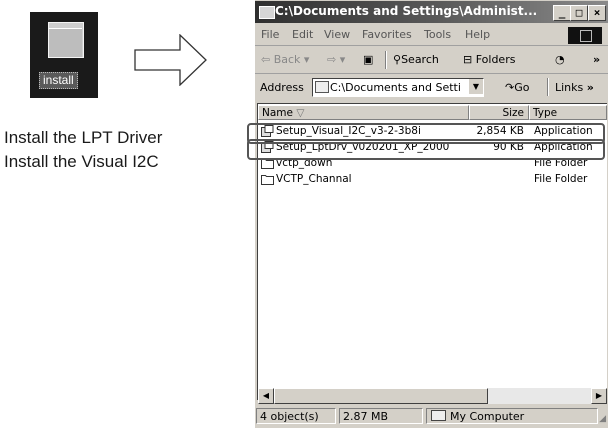 The width and height of the screenshot is (608, 428). I want to click on column-name-label: Name, so click(277, 113).